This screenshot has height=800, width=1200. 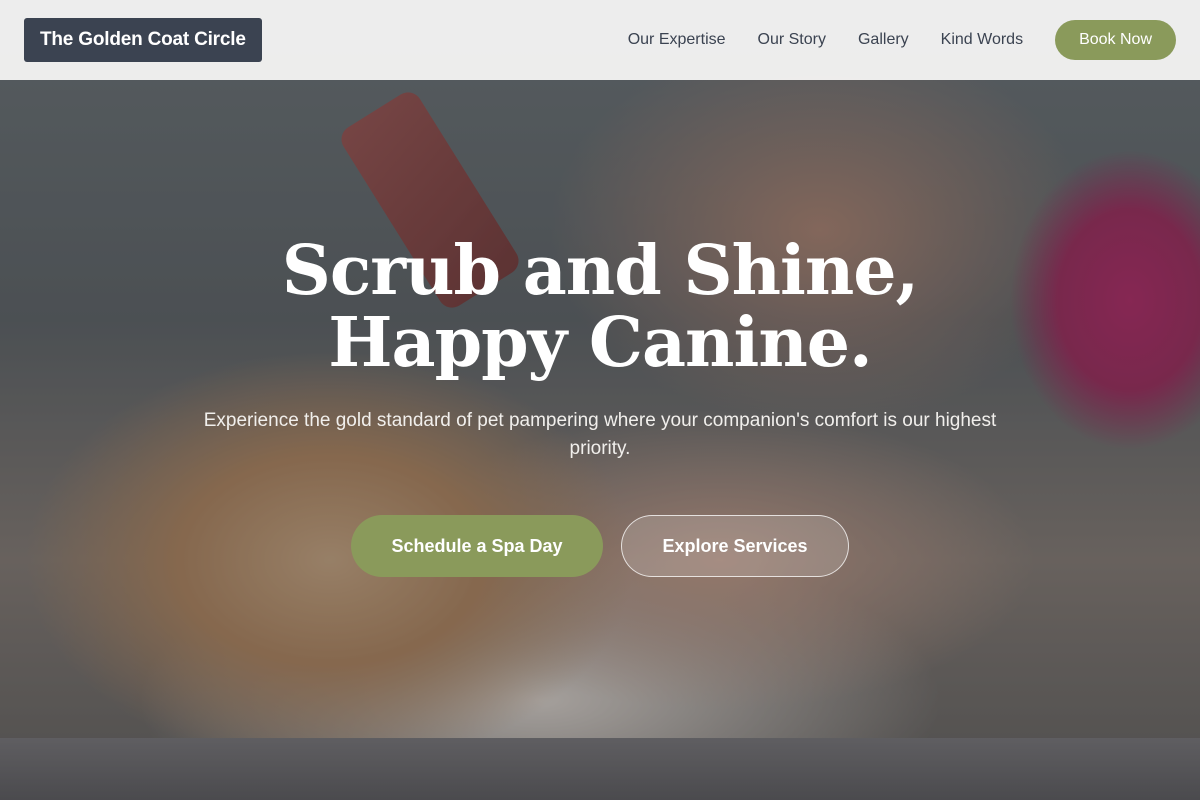 I want to click on nav-link-kind-words: Kind Words, so click(x=982, y=40).